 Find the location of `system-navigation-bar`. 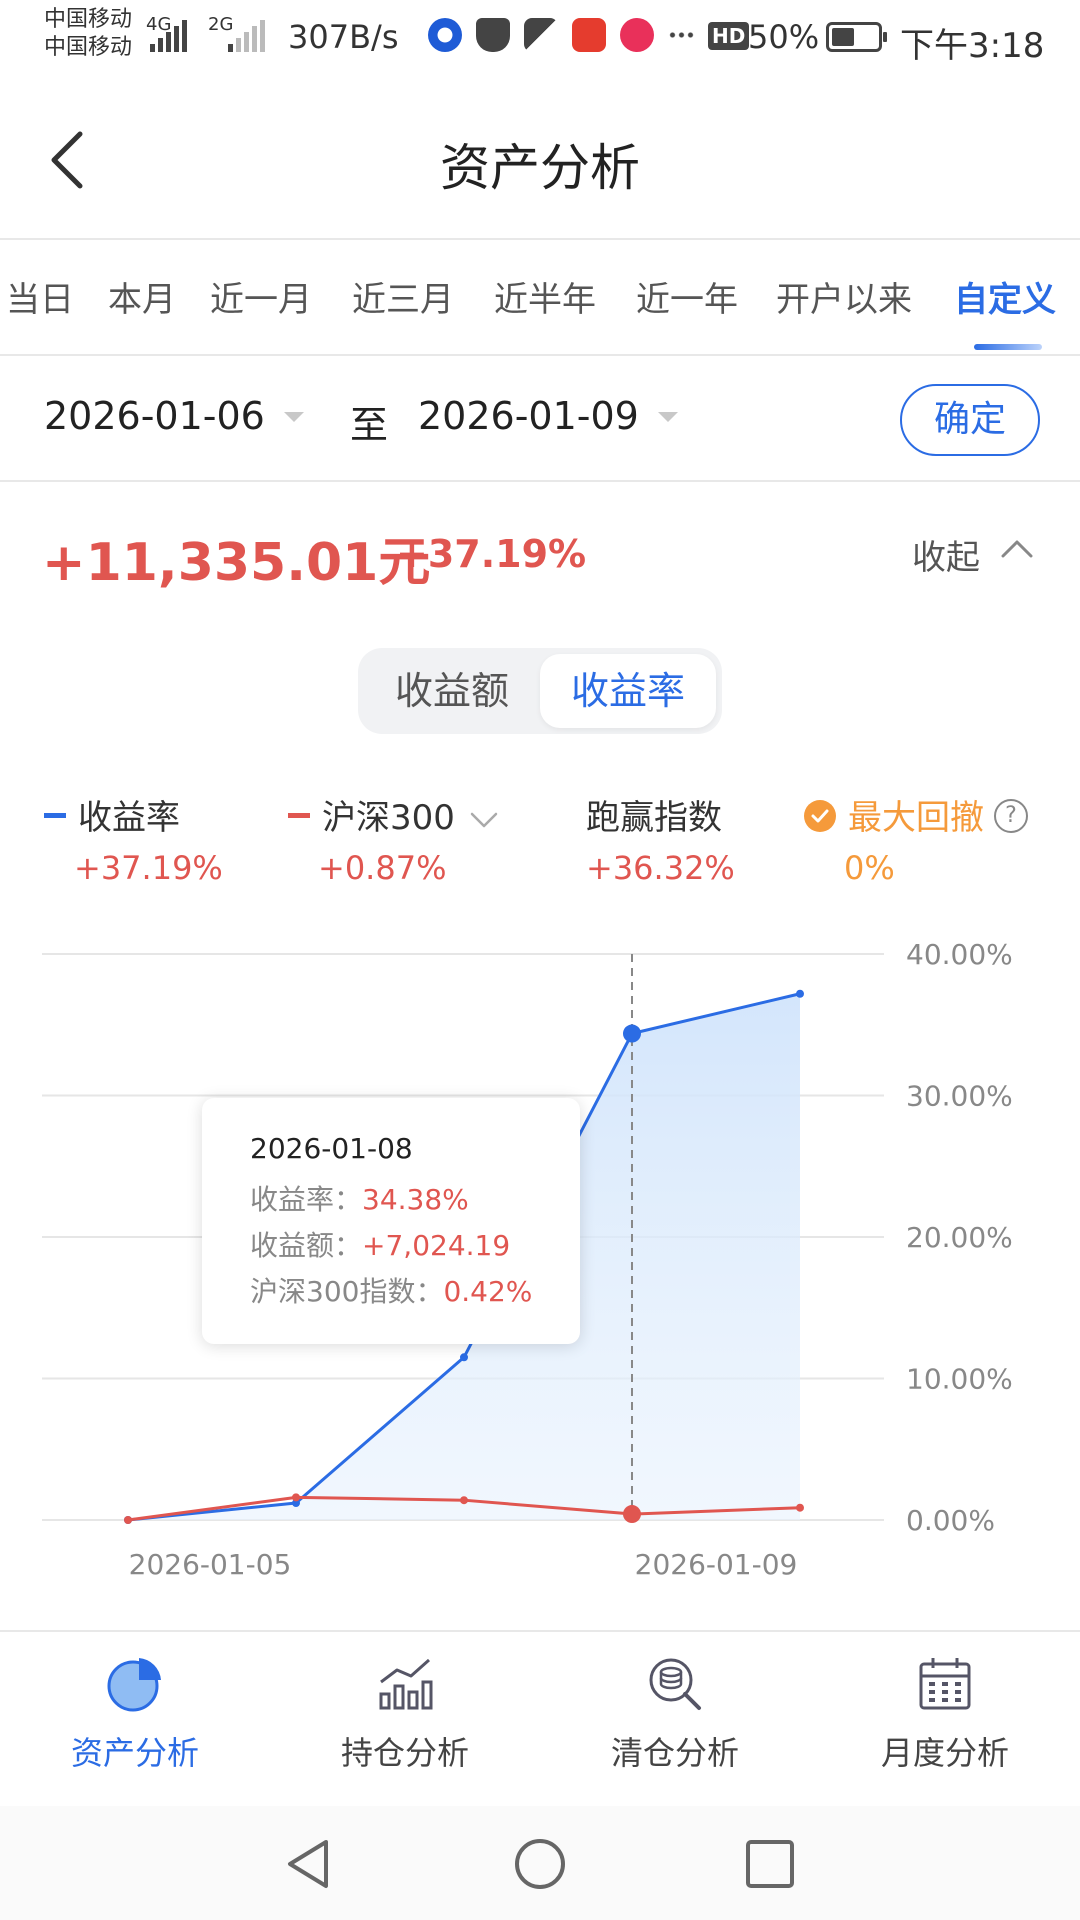

system-navigation-bar is located at coordinates (540, 1863).